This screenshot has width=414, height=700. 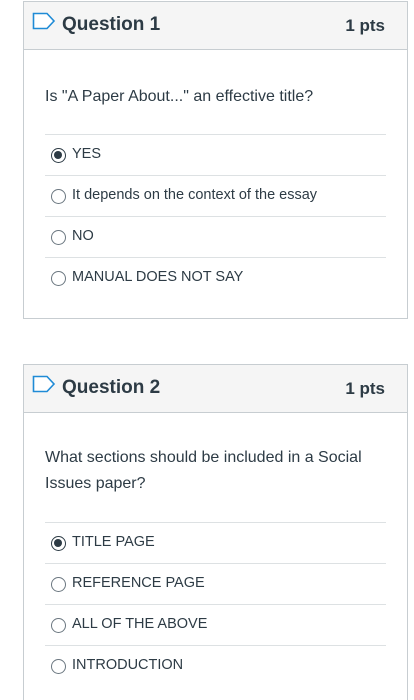 I want to click on answer-option: TITLE PAGE, so click(x=215, y=542).